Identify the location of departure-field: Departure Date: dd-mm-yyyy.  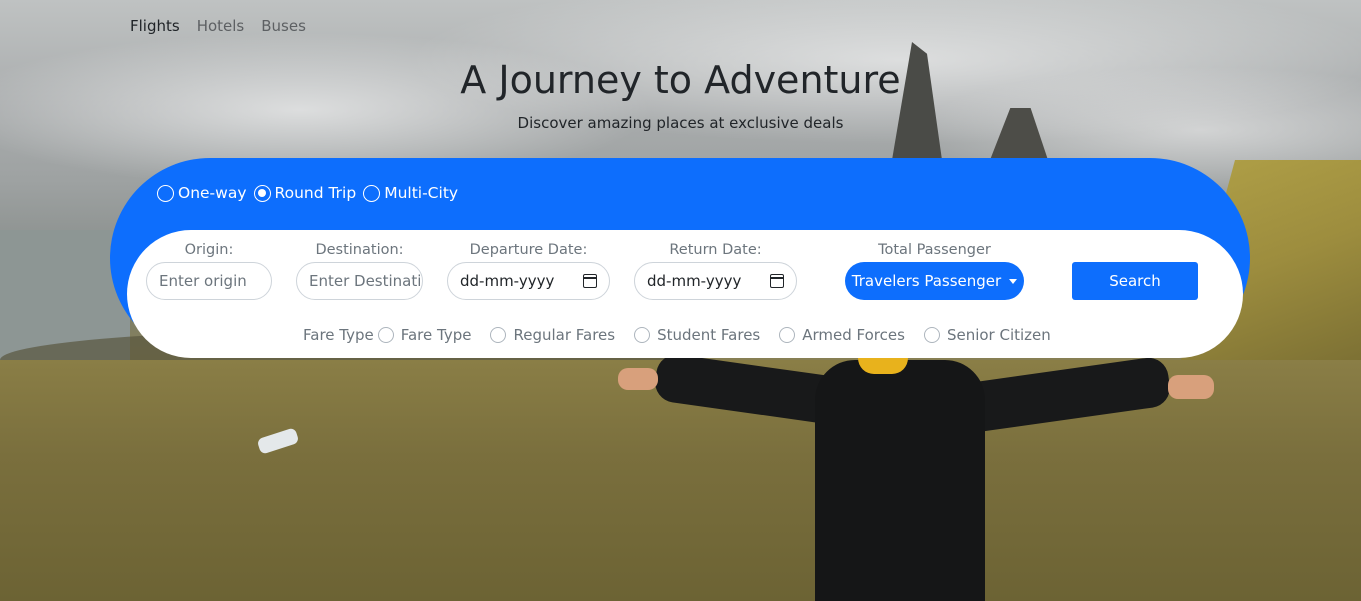
(528, 271).